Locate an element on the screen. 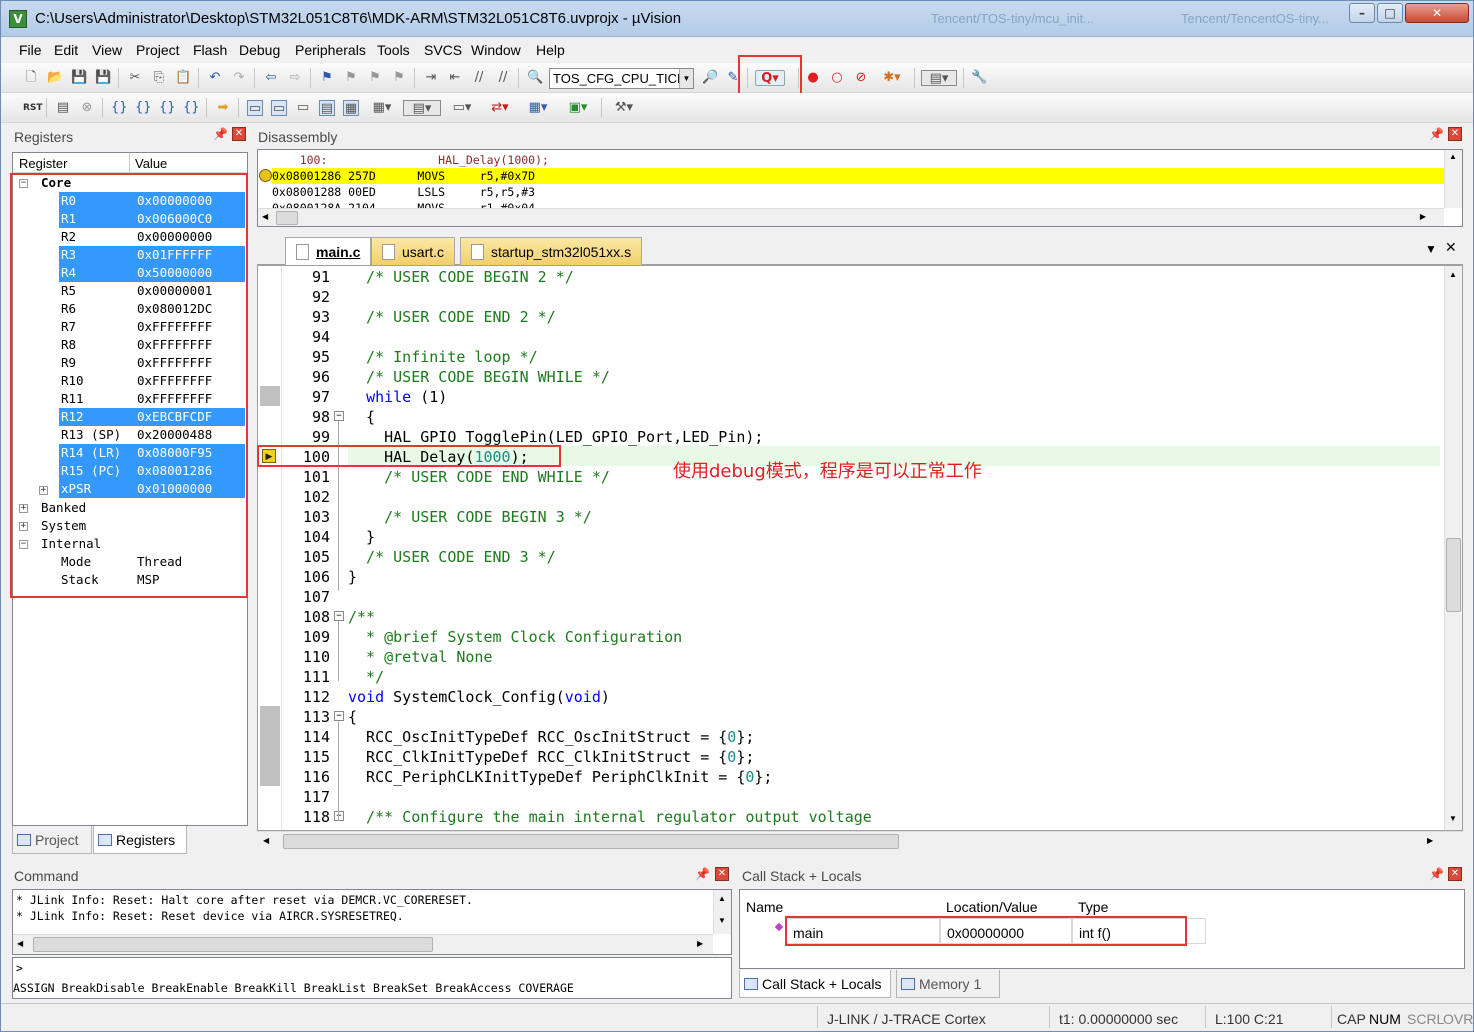 This screenshot has height=1032, width=1474. tab-callstack-locals: Call Stack + Locals is located at coordinates (815, 984).